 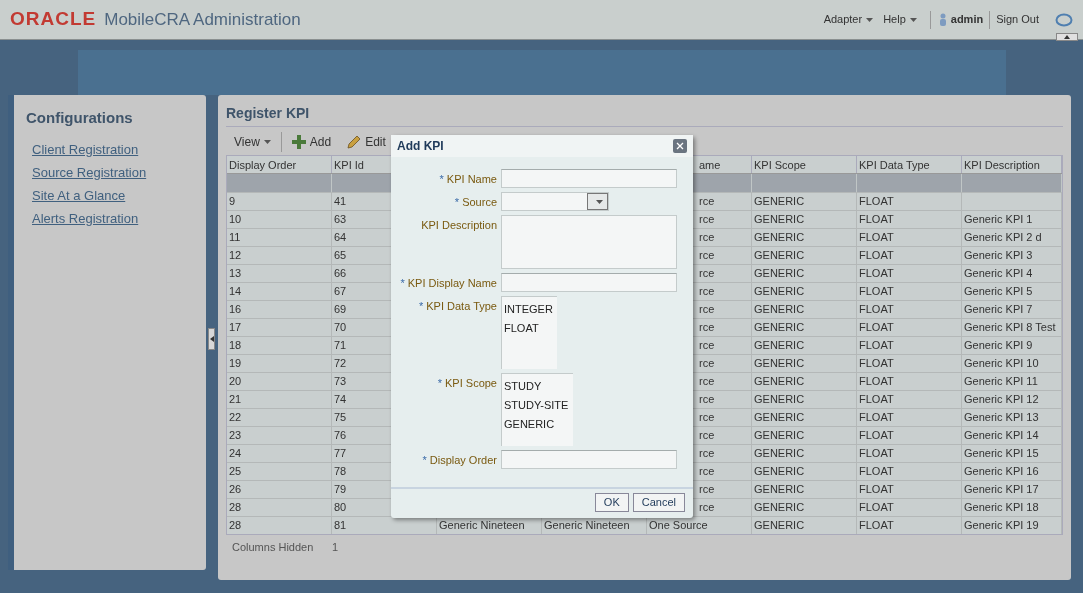 What do you see at coordinates (298, 142) in the screenshot?
I see `plus-icon` at bounding box center [298, 142].